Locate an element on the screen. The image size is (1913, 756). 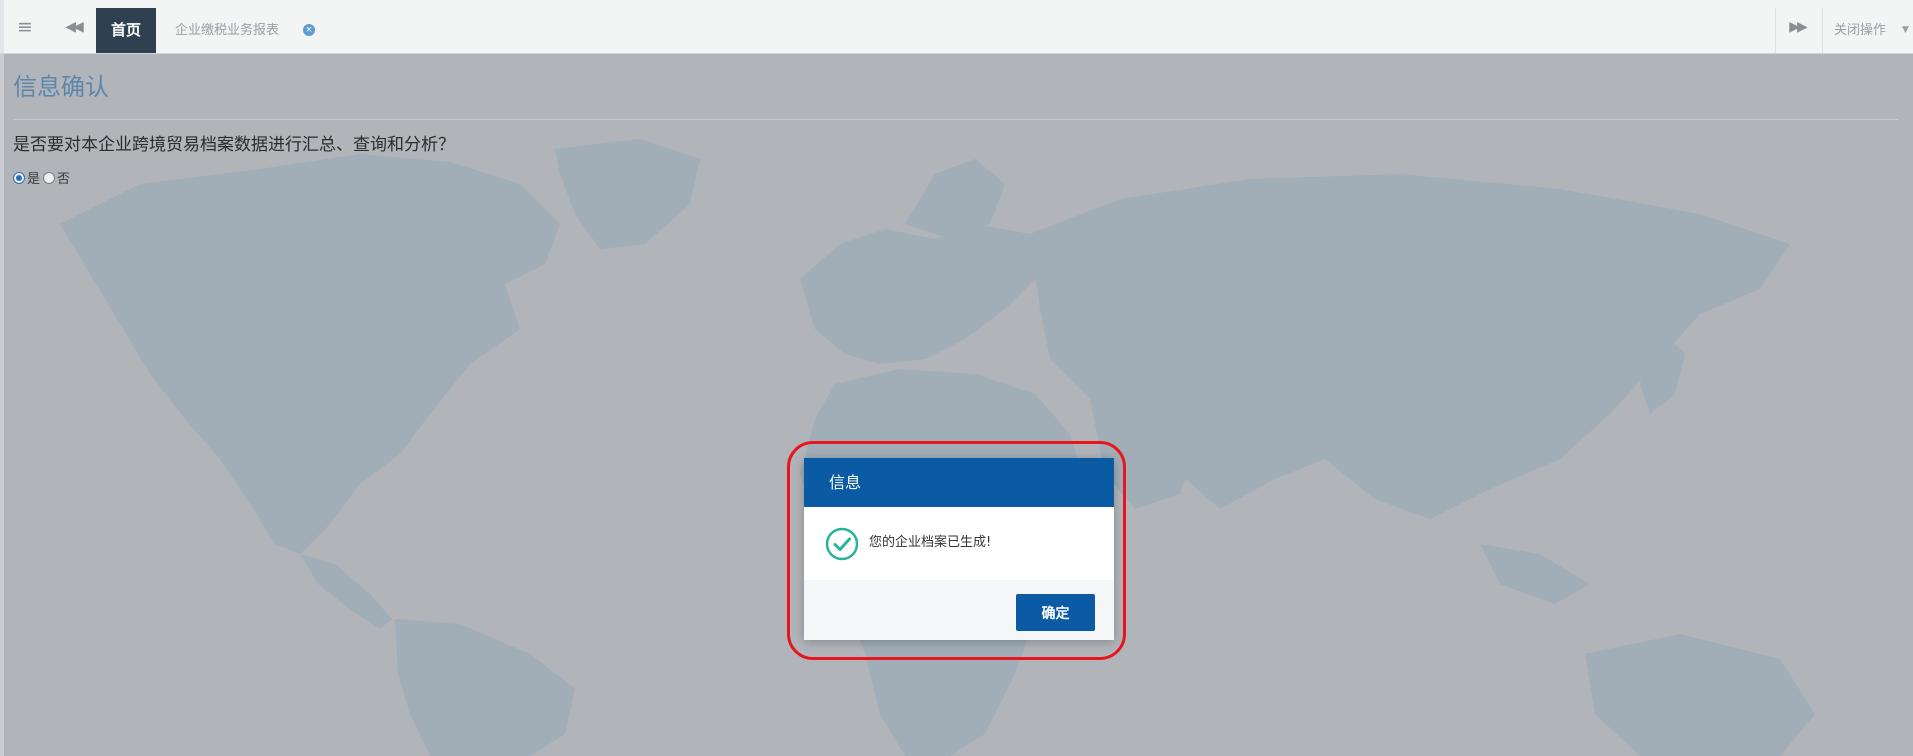
tab-bar: ≡ ◀◀ 首页 企业缴税业务报表 × ▶▶ 关闭操作 ▼ is located at coordinates (956, 27).